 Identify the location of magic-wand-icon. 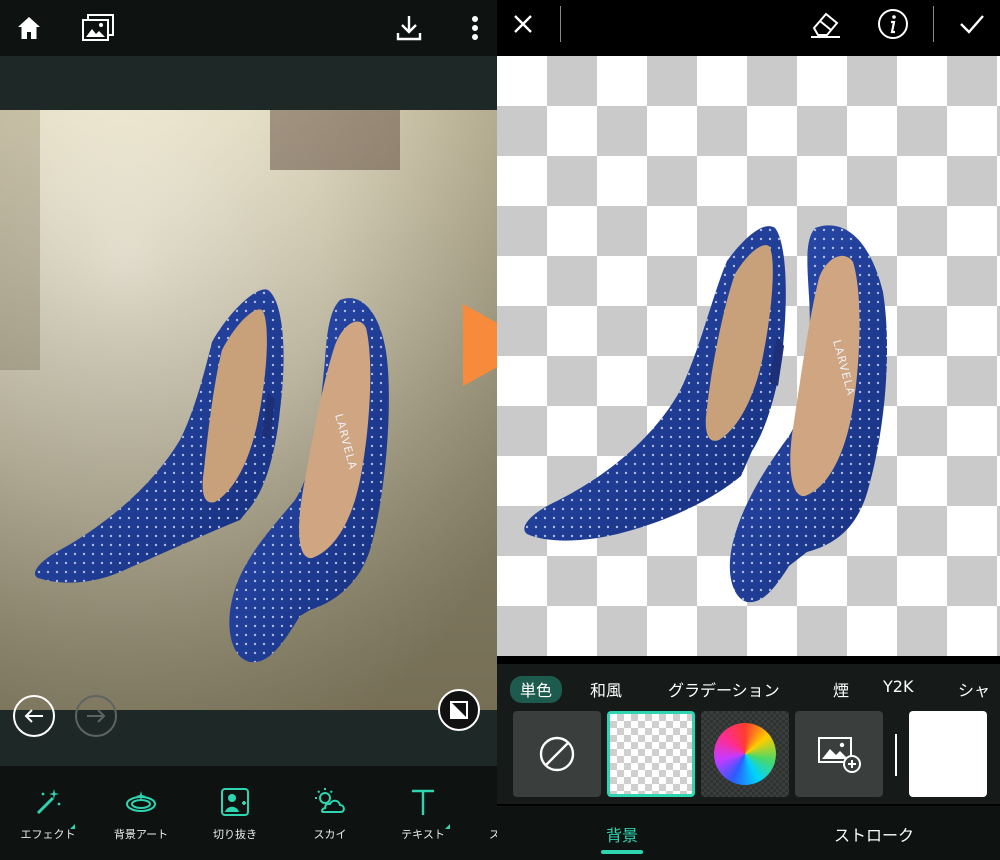
(48, 802).